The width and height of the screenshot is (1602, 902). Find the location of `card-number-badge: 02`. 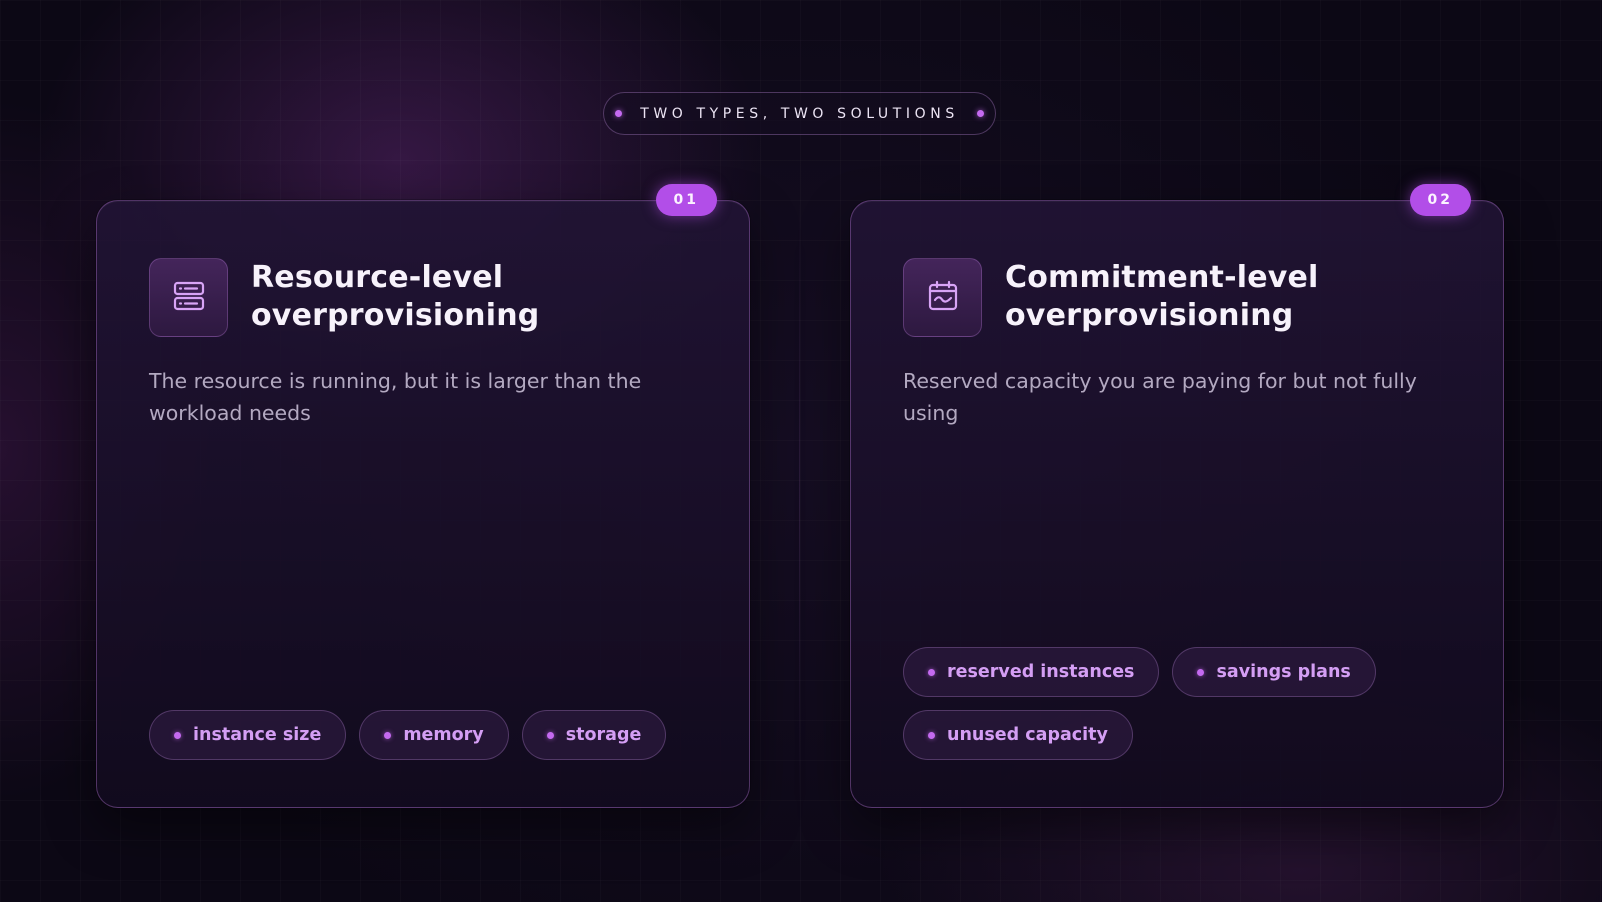

card-number-badge: 02 is located at coordinates (1440, 200).